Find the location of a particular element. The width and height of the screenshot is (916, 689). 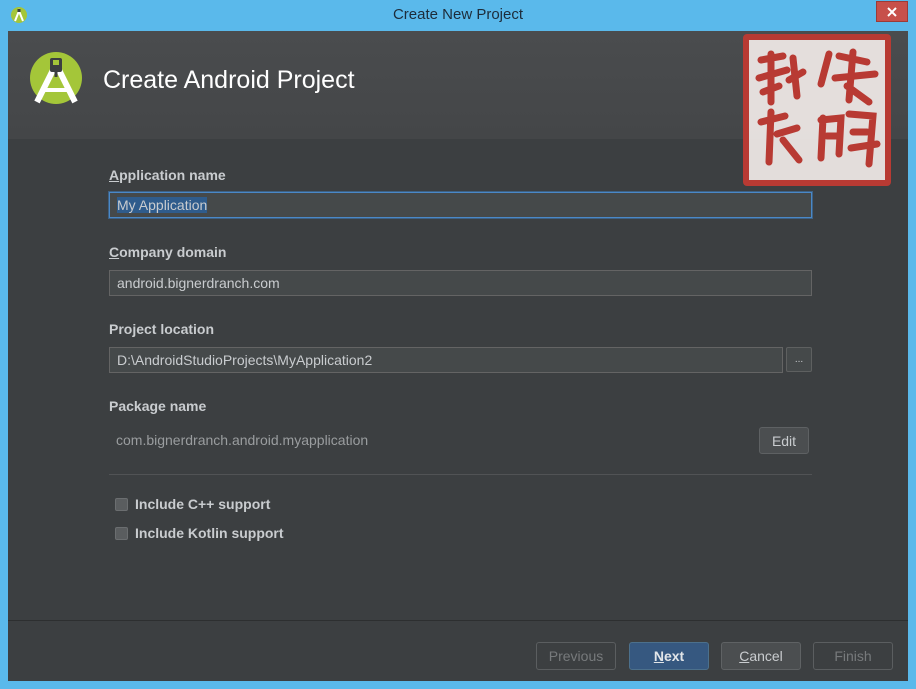

android-studio-logo-icon is located at coordinates (56, 81).